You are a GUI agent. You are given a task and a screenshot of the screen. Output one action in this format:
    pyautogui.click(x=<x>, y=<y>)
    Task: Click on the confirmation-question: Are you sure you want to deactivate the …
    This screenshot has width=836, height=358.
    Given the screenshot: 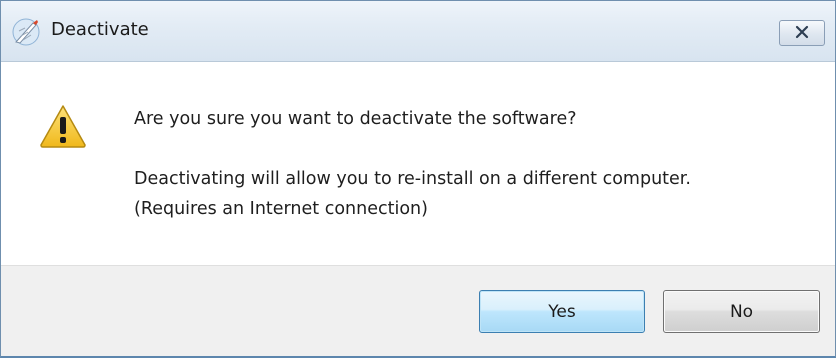 What is the action you would take?
    pyautogui.click(x=355, y=119)
    